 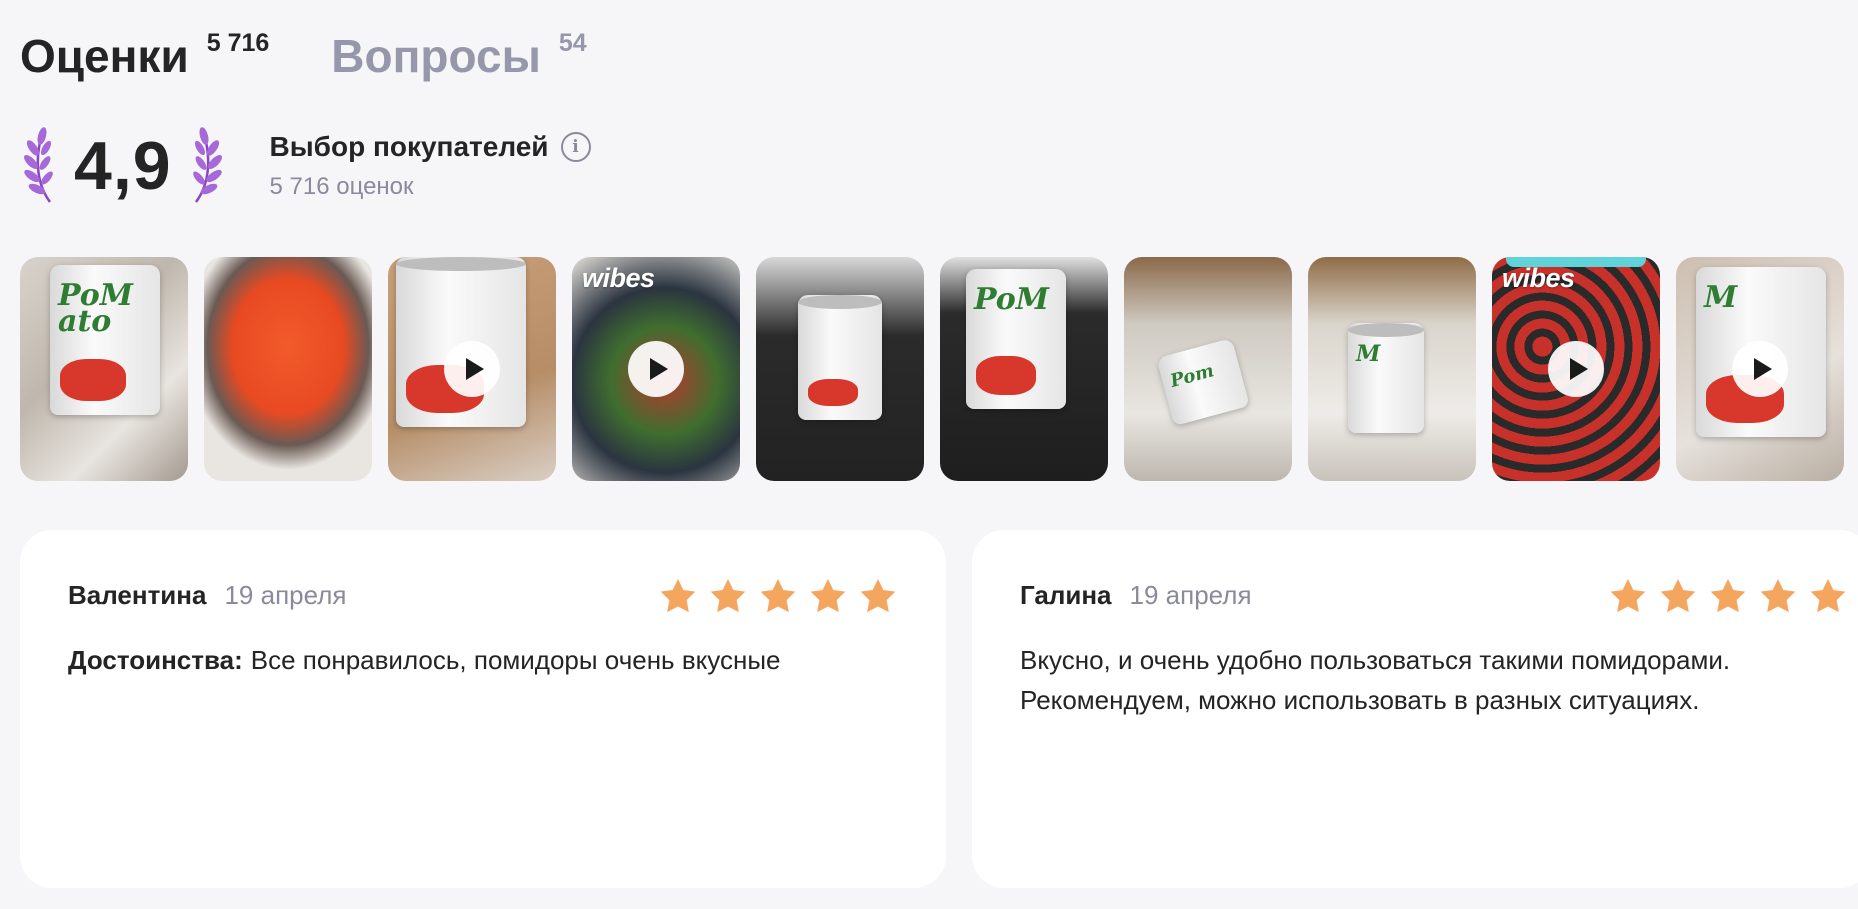 I want to click on review-header: Галина 19 апреля, so click(x=1136, y=595).